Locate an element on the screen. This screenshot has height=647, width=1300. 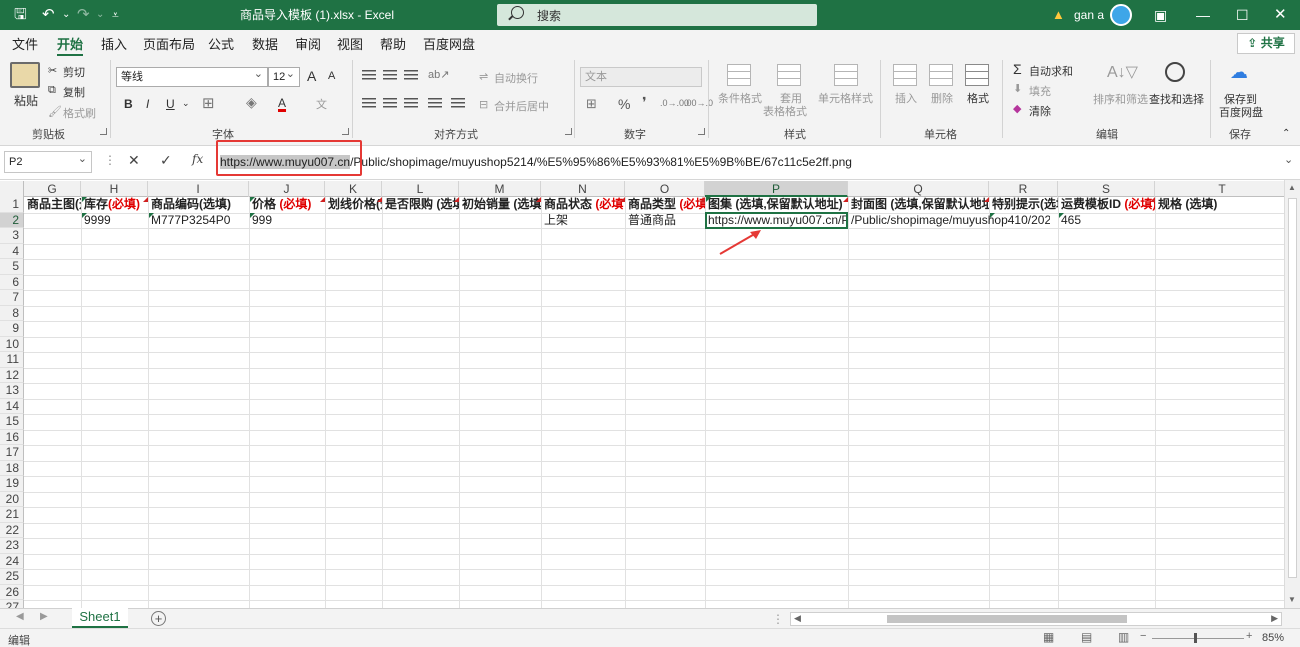
font-color-icon: A is located at coordinates (282, 103).